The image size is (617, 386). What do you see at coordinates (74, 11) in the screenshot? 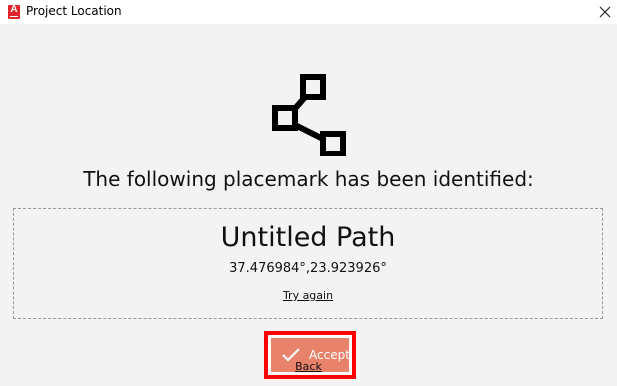
I see `window-title: Project Location` at bounding box center [74, 11].